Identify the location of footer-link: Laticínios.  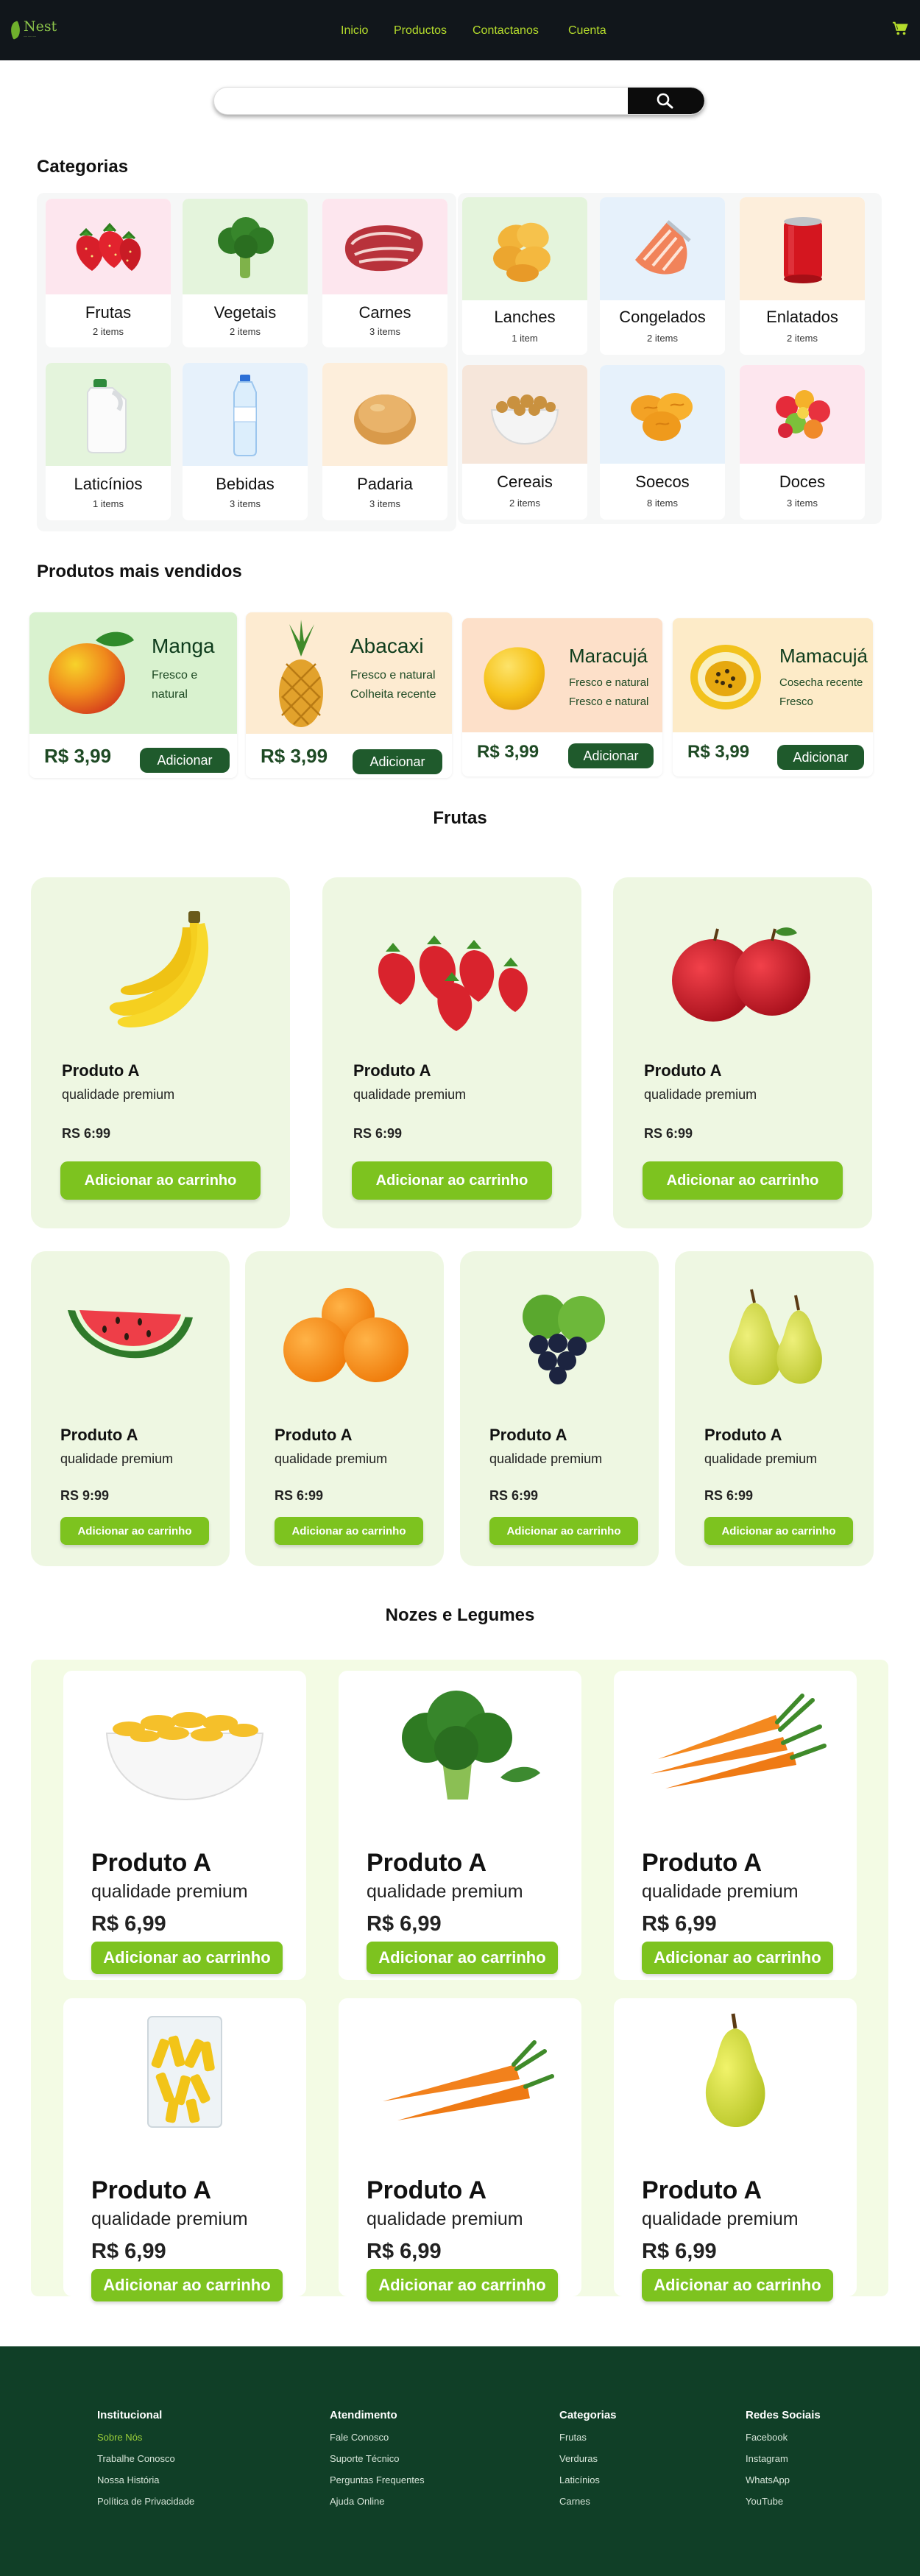
(588, 2479).